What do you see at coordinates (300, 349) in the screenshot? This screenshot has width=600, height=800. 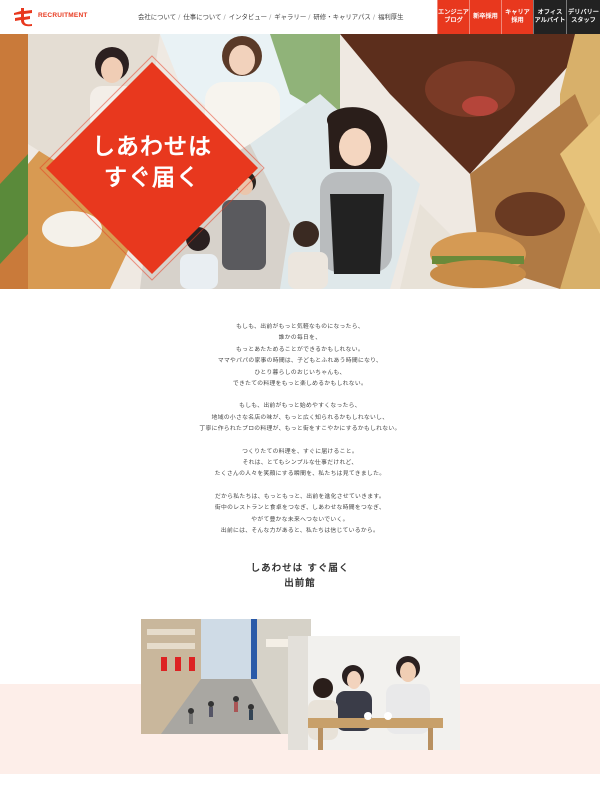 I see `intro-line: もっとあたためることができるかもしれない。` at bounding box center [300, 349].